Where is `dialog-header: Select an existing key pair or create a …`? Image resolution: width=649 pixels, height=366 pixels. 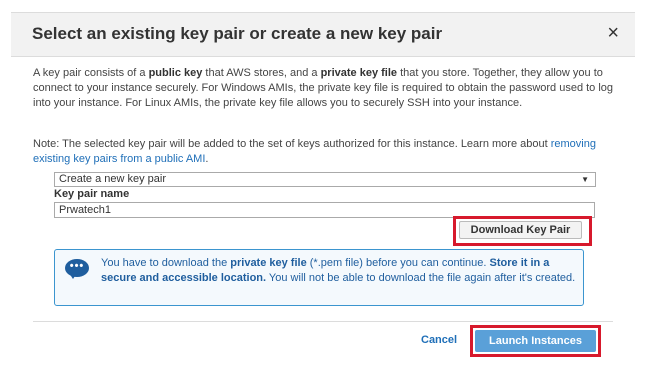
dialog-header: Select an existing key pair or create a … is located at coordinates (323, 34).